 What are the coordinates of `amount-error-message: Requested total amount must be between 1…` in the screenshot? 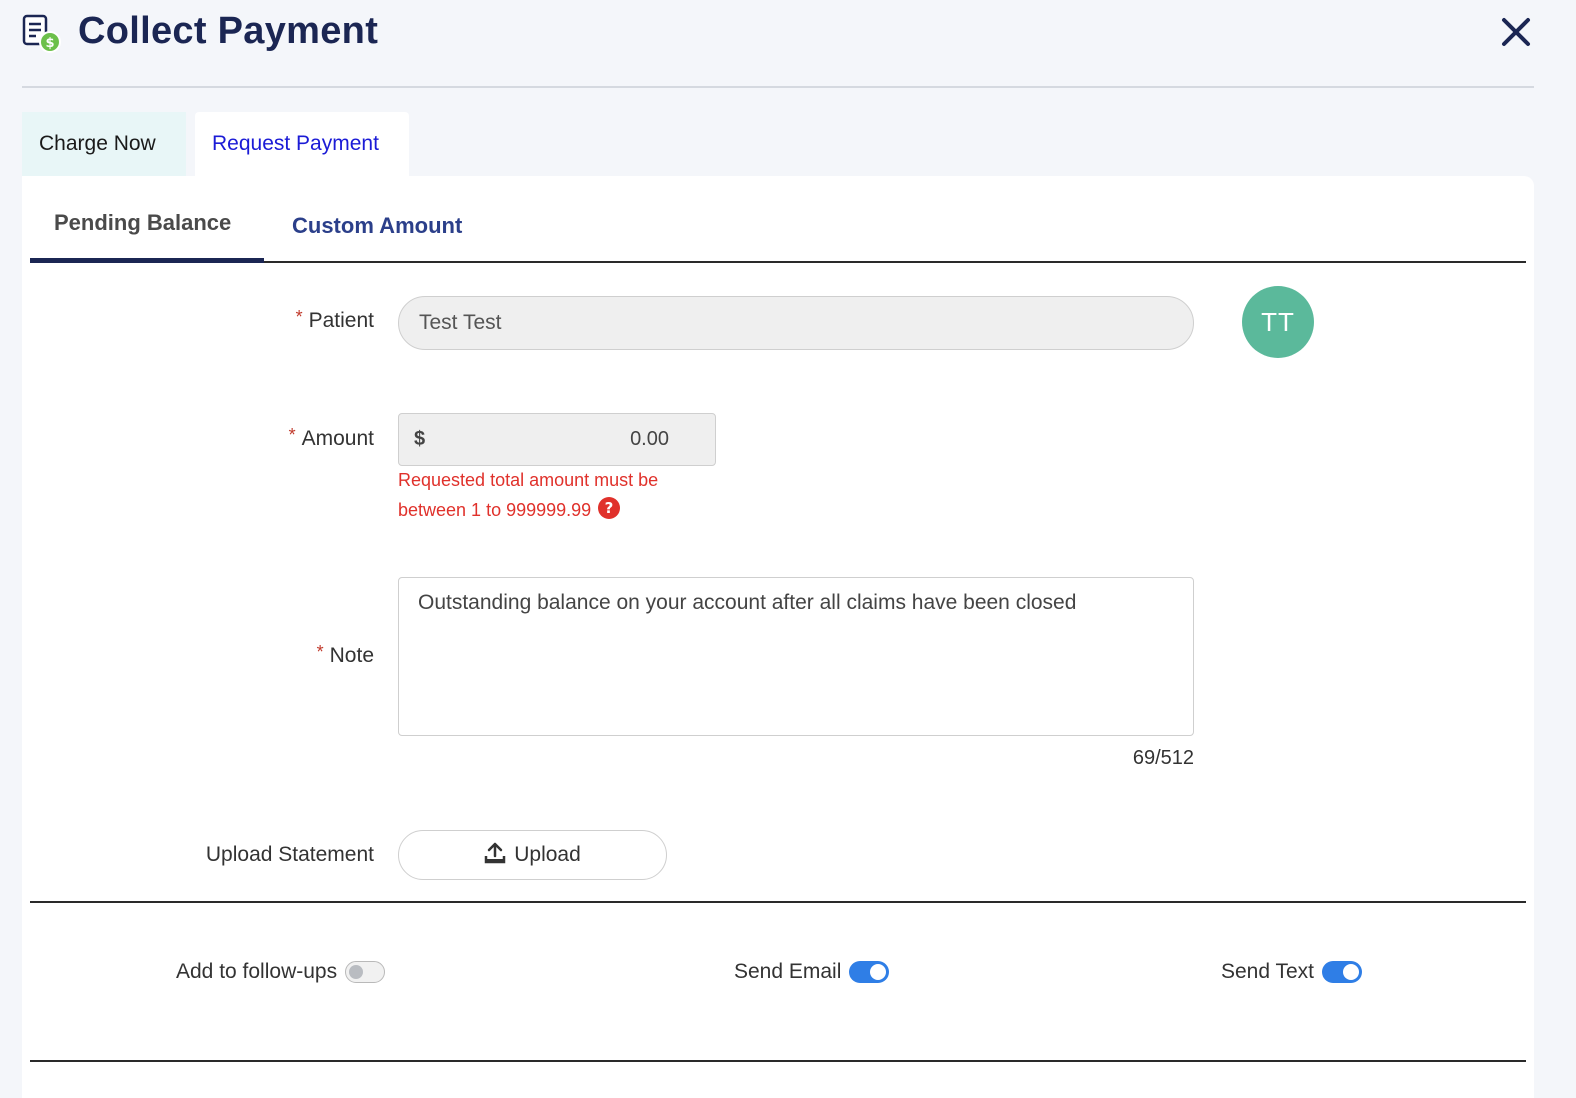 It's located at (528, 495).